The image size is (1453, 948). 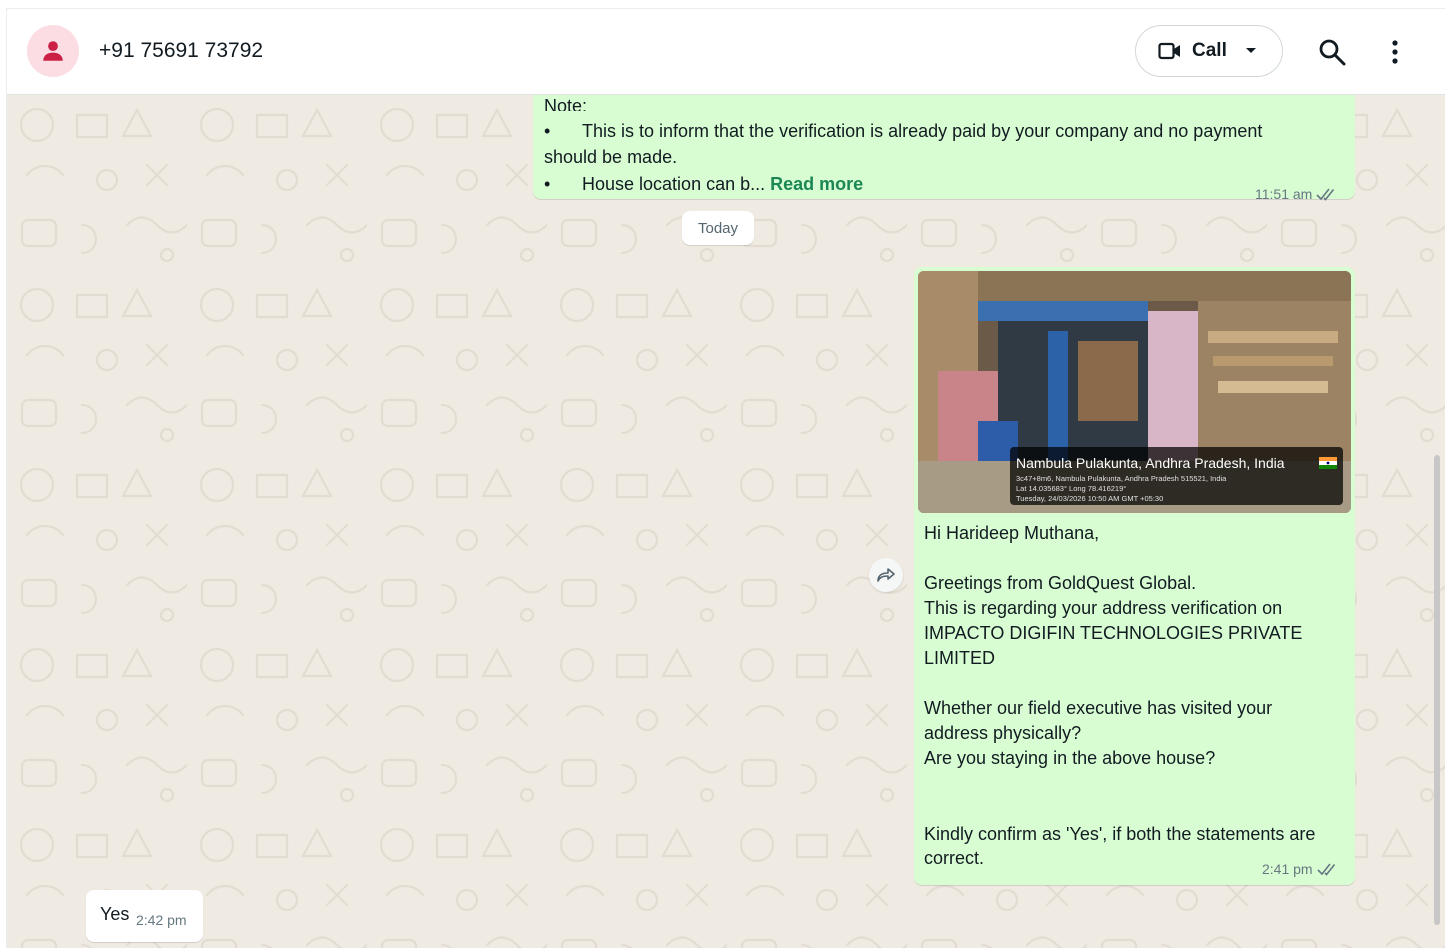 I want to click on search-icon, so click(x=1332, y=52).